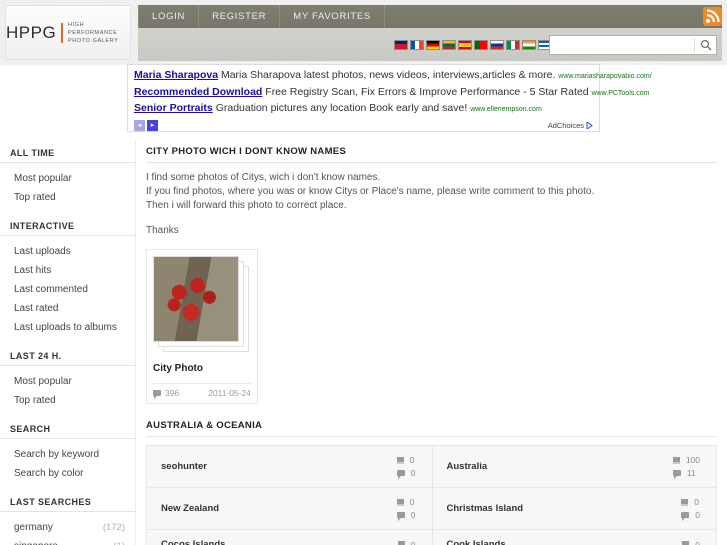 The image size is (727, 545). I want to click on sidebar-item-last-hits: Last hits, so click(67, 270).